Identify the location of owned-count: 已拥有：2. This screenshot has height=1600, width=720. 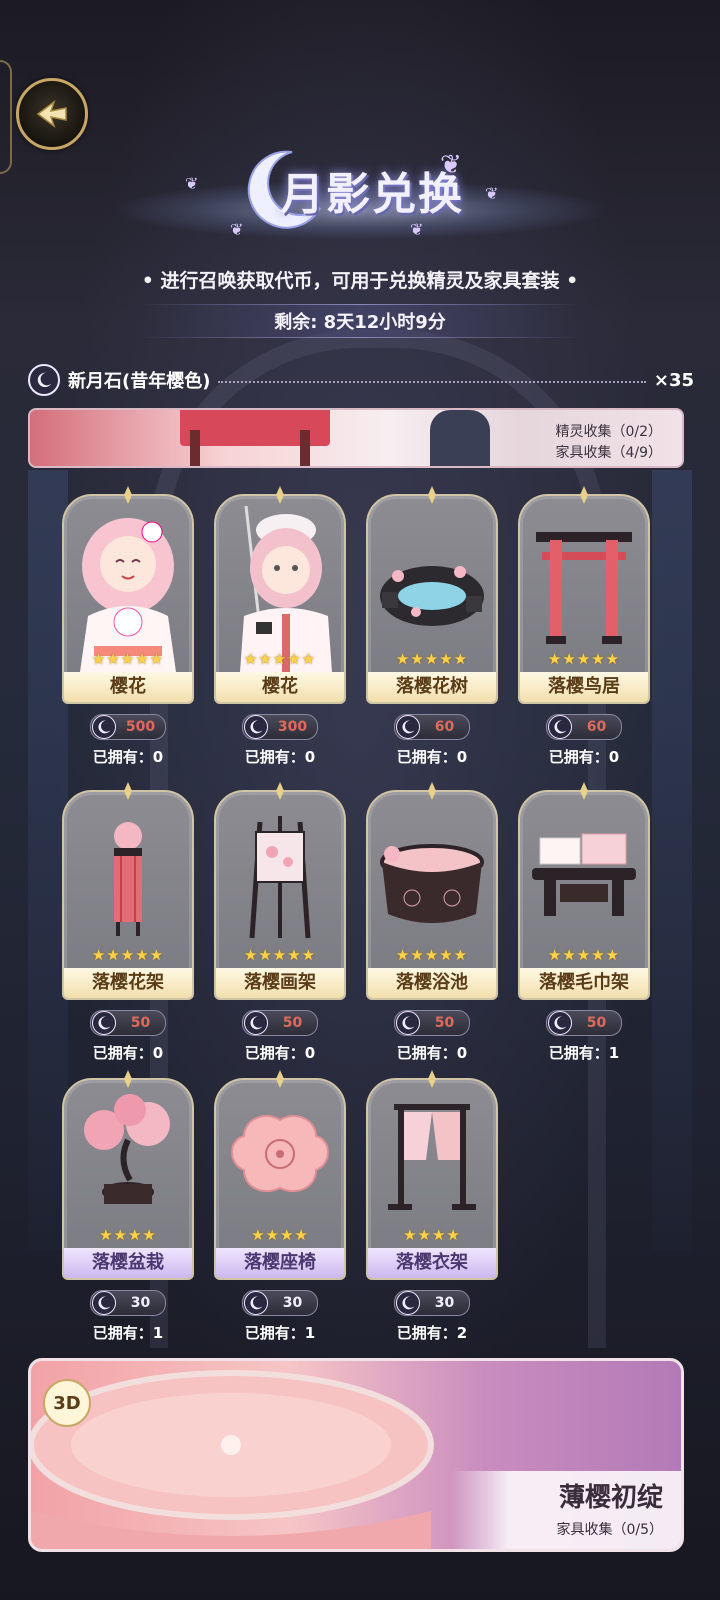
(432, 1333).